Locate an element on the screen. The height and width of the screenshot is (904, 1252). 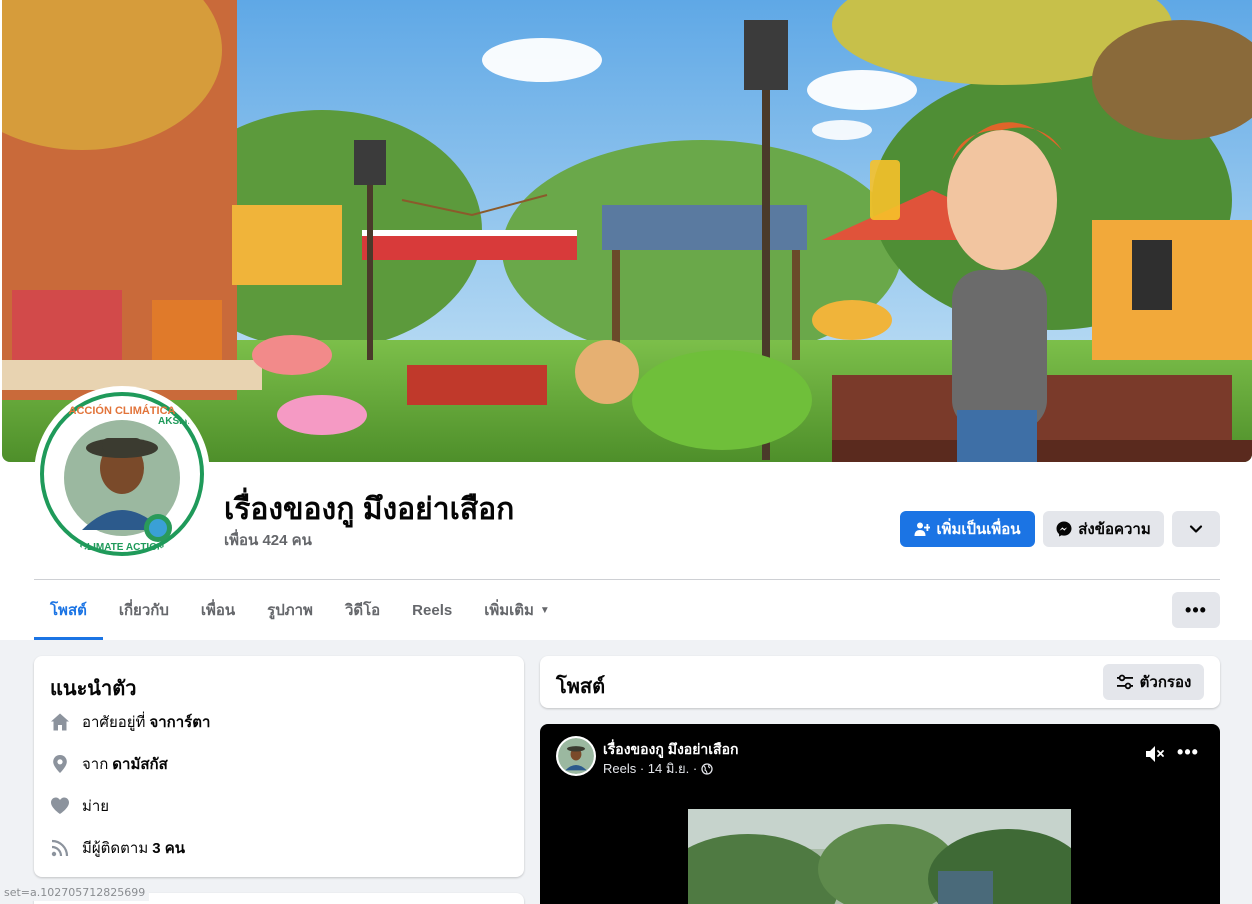
tab-label: Reels is located at coordinates (432, 610).